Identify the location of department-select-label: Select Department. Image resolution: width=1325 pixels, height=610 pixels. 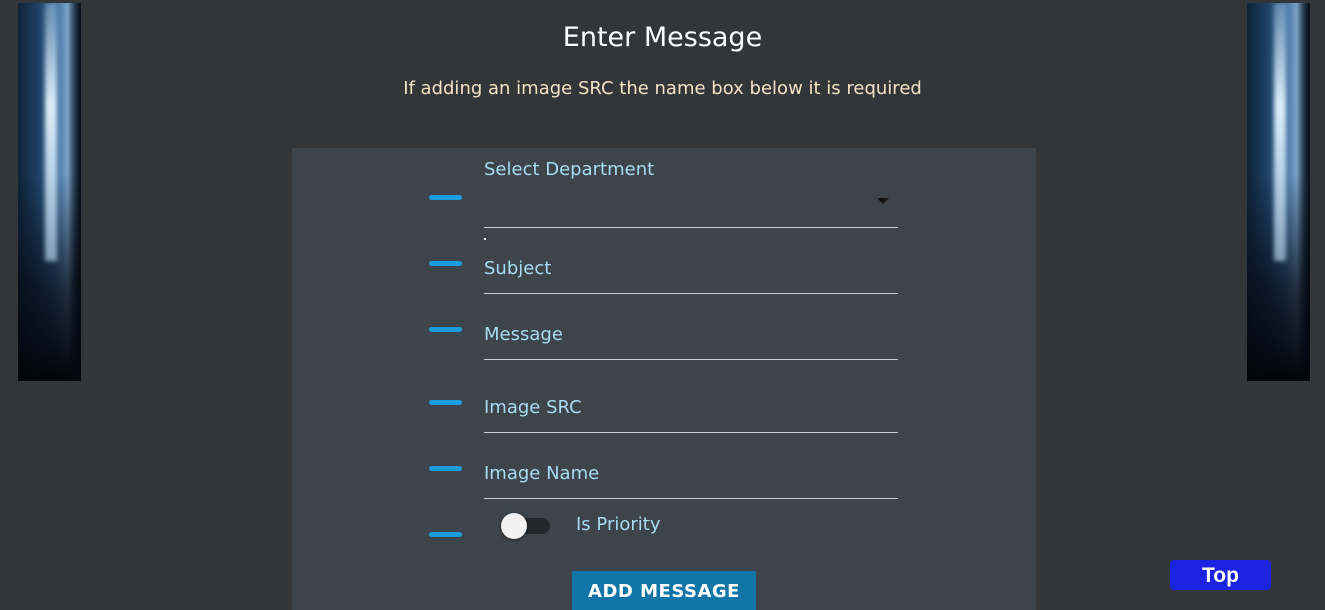
(569, 169).